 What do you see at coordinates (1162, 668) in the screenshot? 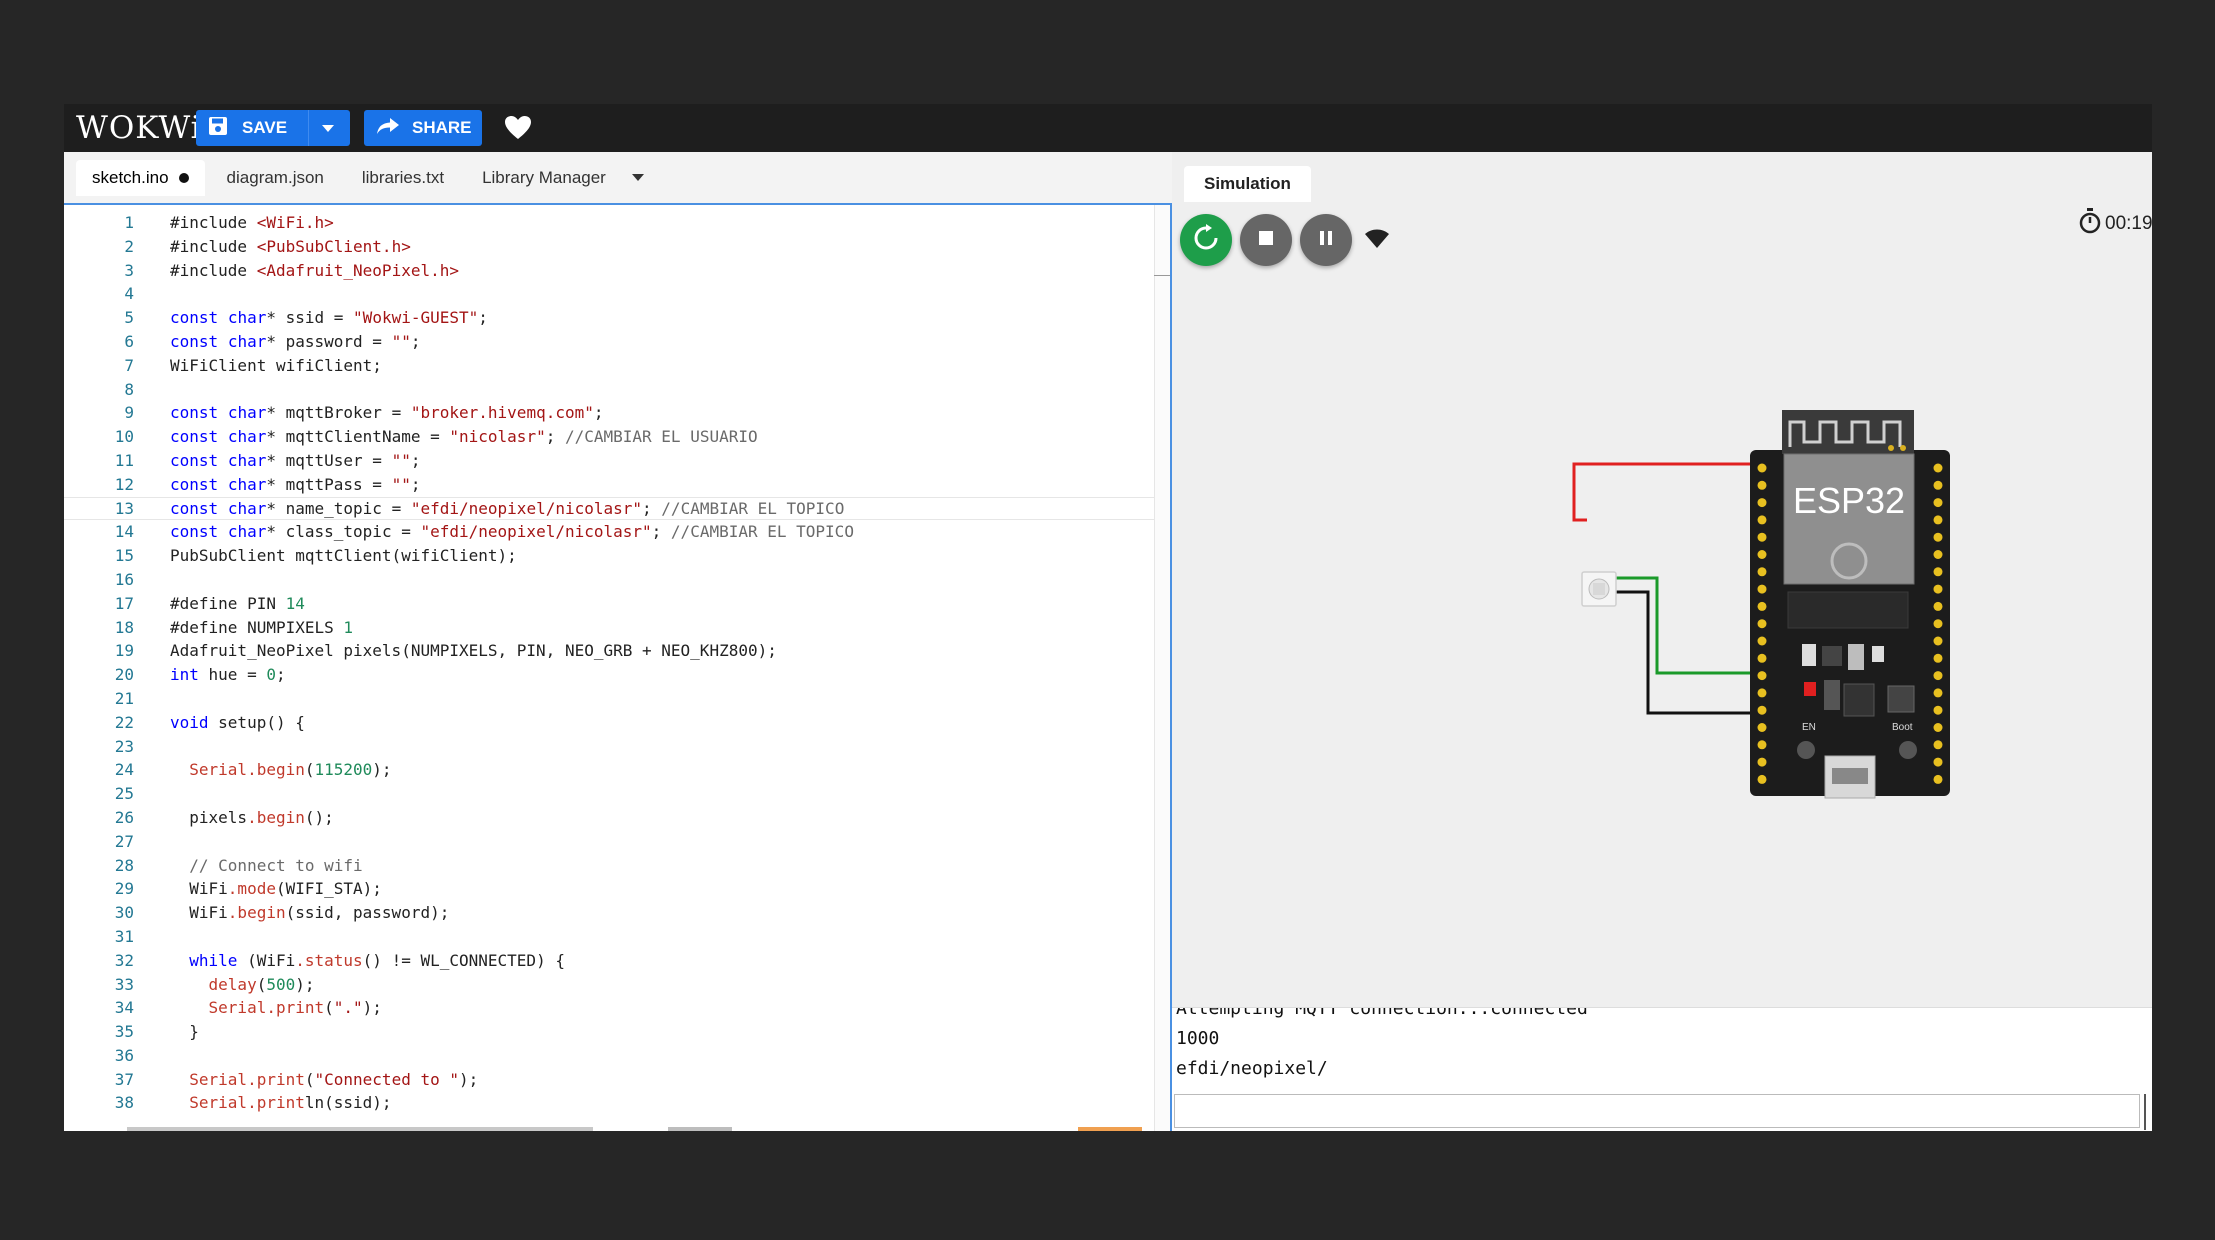
I see `vertical-scrollbar` at bounding box center [1162, 668].